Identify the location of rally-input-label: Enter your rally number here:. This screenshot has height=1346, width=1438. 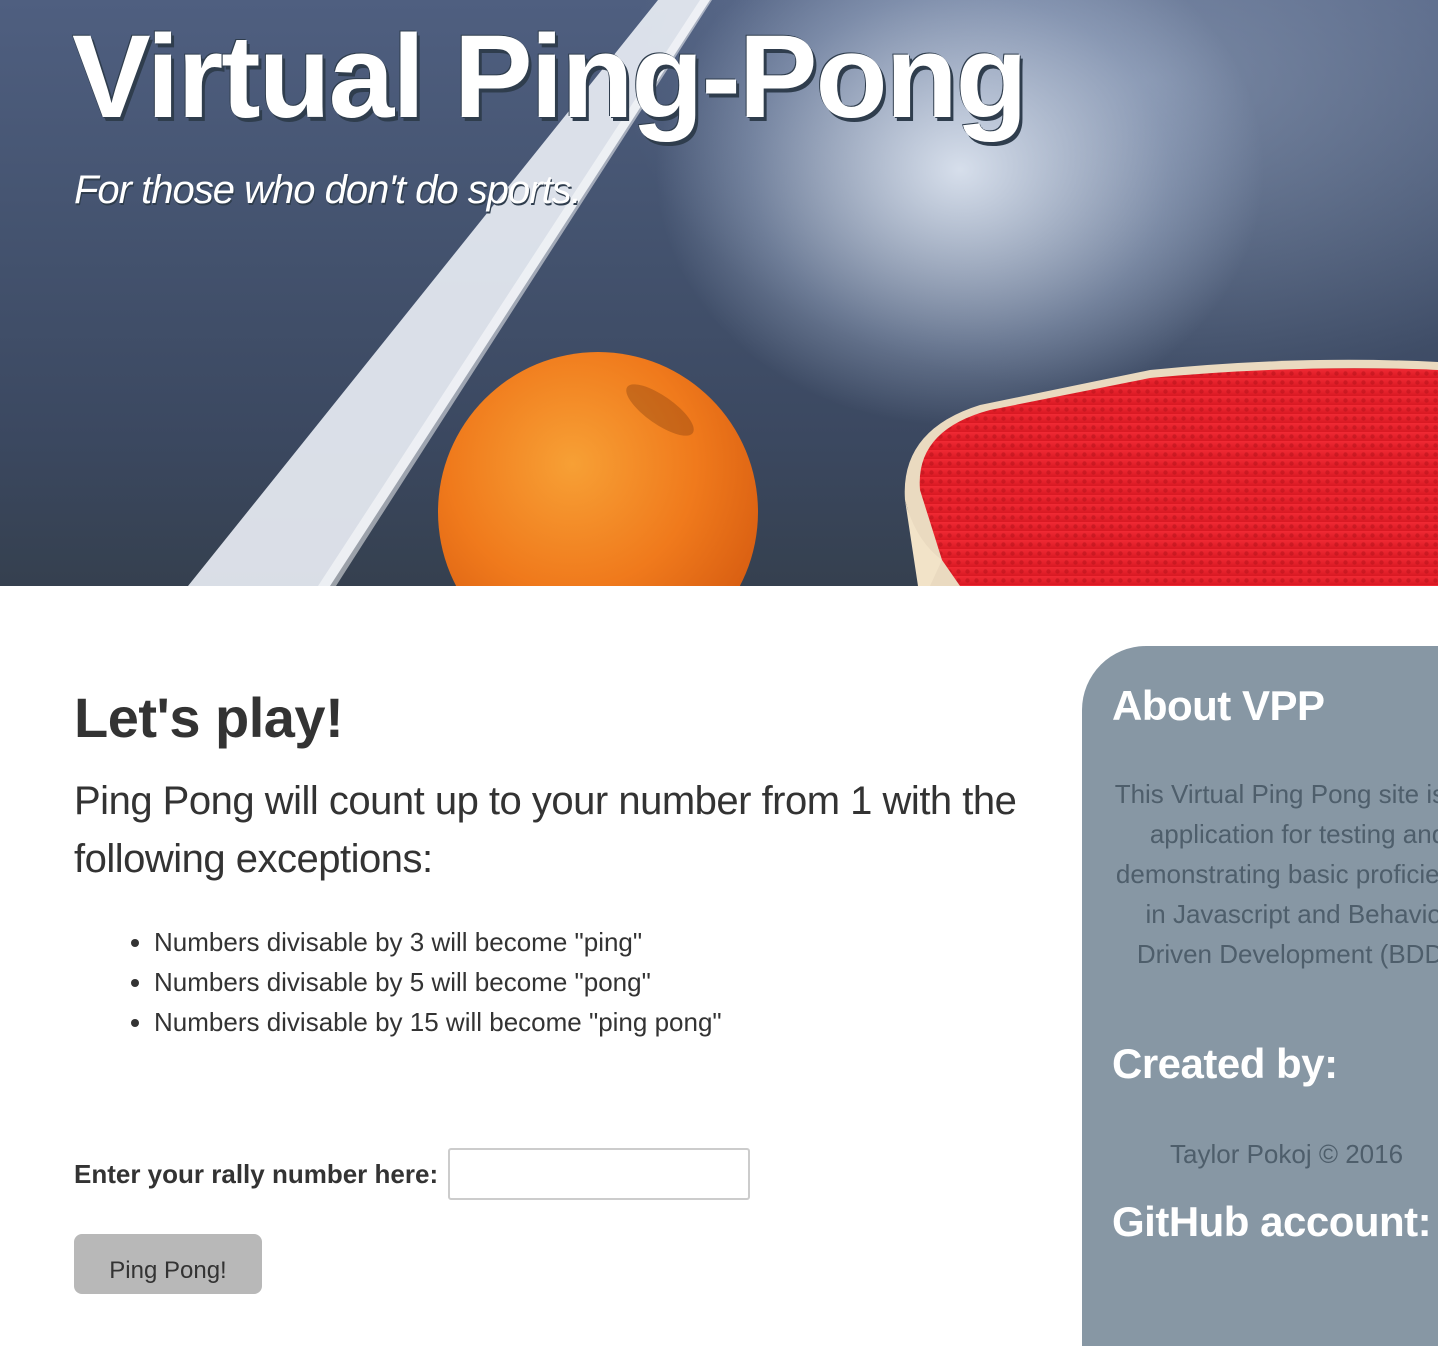
(256, 1173).